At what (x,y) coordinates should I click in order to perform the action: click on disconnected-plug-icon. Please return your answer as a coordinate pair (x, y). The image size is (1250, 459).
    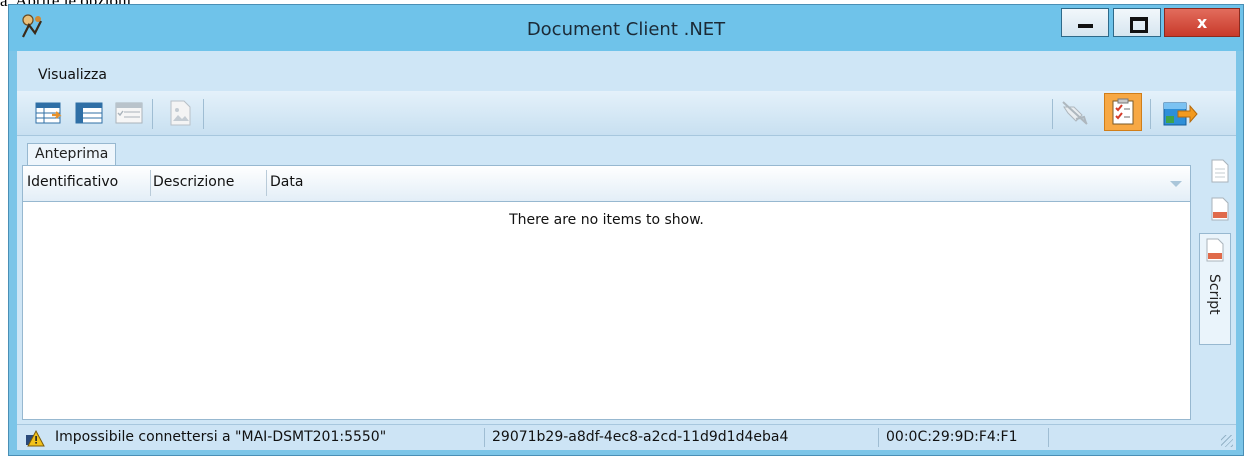
    Looking at the image, I should click on (1075, 113).